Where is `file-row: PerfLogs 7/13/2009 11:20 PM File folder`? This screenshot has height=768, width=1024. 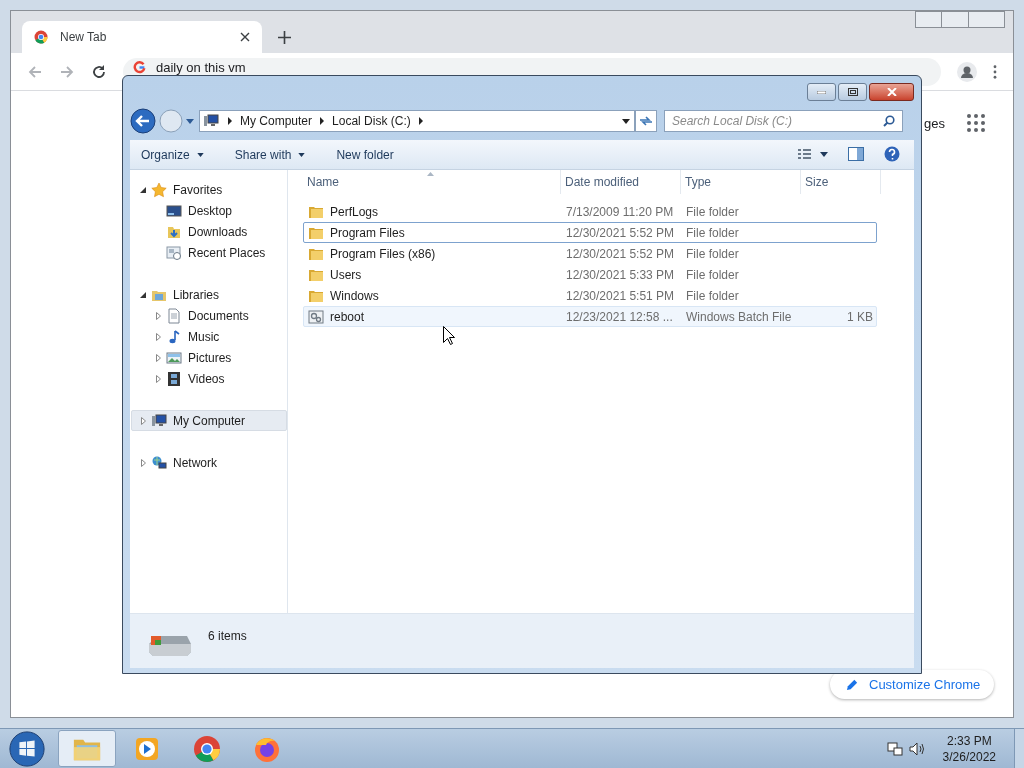 file-row: PerfLogs 7/13/2009 11:20 PM File folder is located at coordinates (590, 211).